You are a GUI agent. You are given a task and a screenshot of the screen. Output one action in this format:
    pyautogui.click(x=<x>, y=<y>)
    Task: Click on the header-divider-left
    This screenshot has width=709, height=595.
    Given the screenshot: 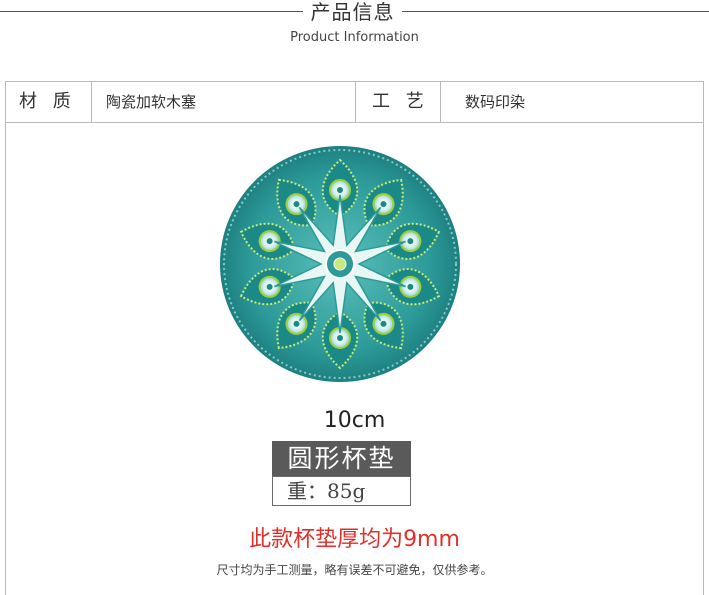 What is the action you would take?
    pyautogui.click(x=151, y=11)
    